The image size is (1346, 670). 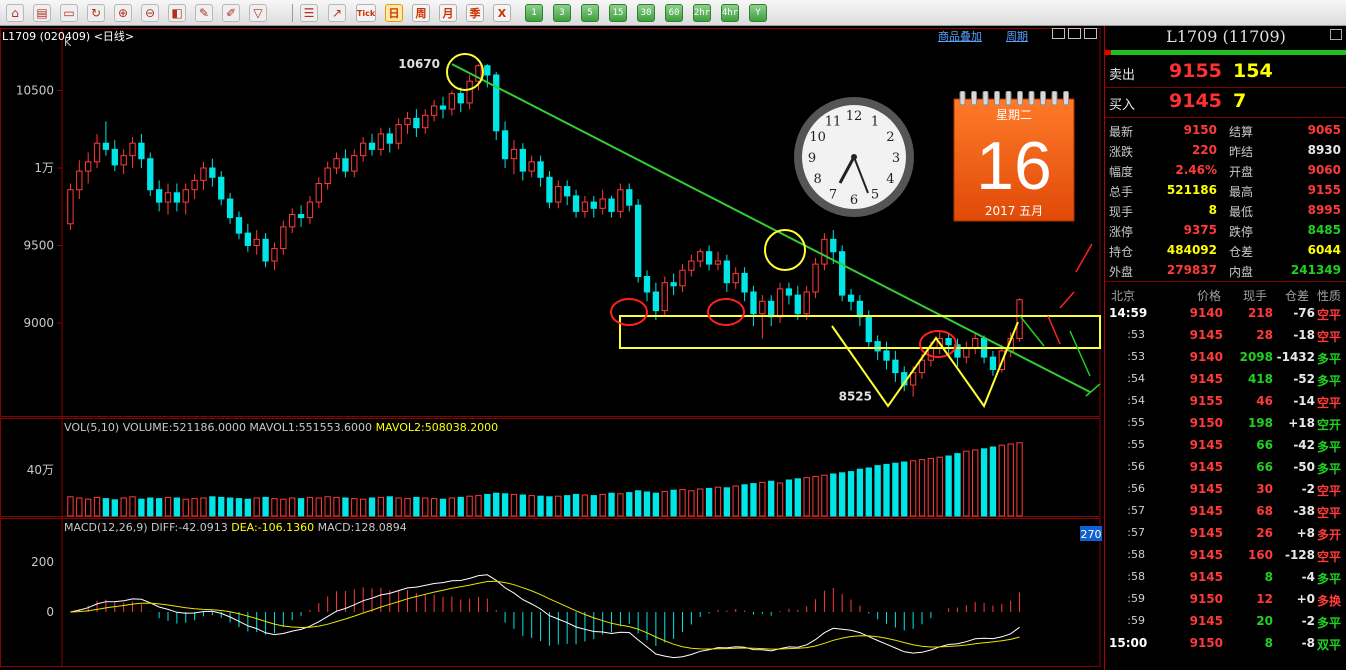 What do you see at coordinates (833, 194) in the screenshot?
I see `clock-number: 7` at bounding box center [833, 194].